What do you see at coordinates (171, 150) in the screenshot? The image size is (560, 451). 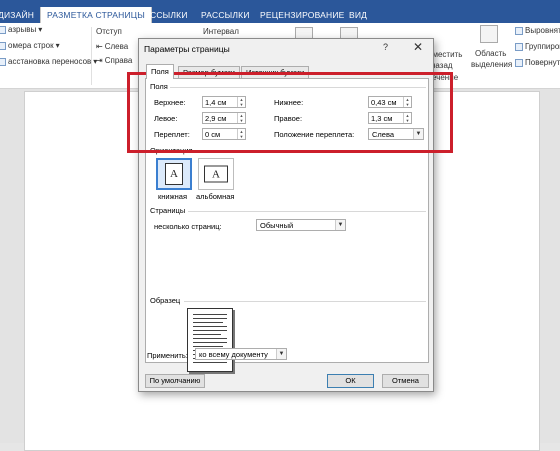 I see `orientation-section-title: Ориентация` at bounding box center [171, 150].